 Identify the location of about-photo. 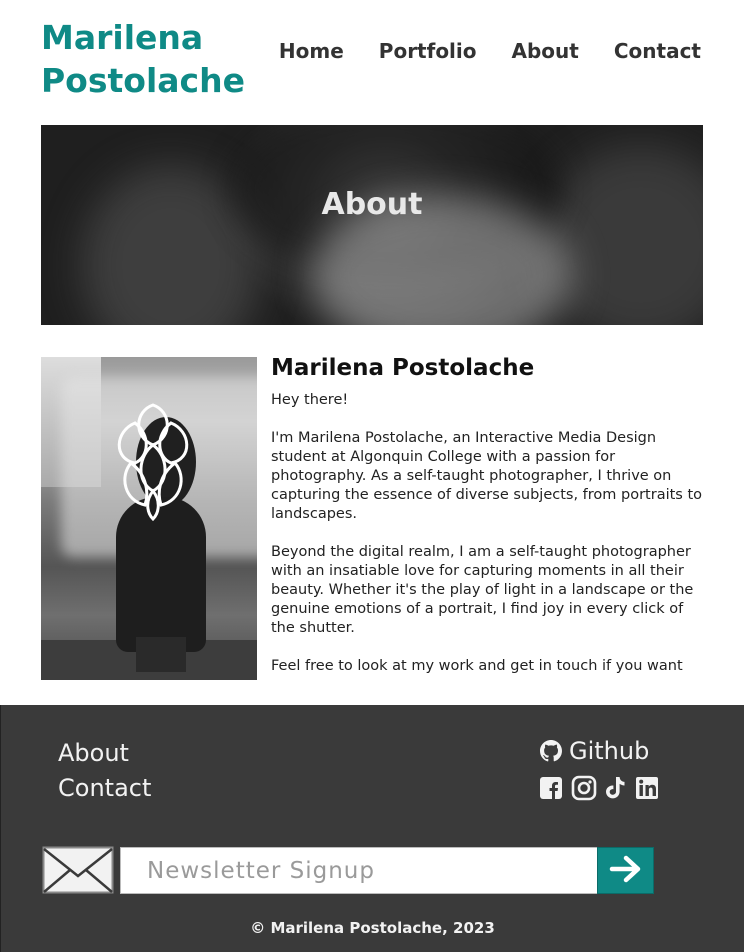
(149, 518).